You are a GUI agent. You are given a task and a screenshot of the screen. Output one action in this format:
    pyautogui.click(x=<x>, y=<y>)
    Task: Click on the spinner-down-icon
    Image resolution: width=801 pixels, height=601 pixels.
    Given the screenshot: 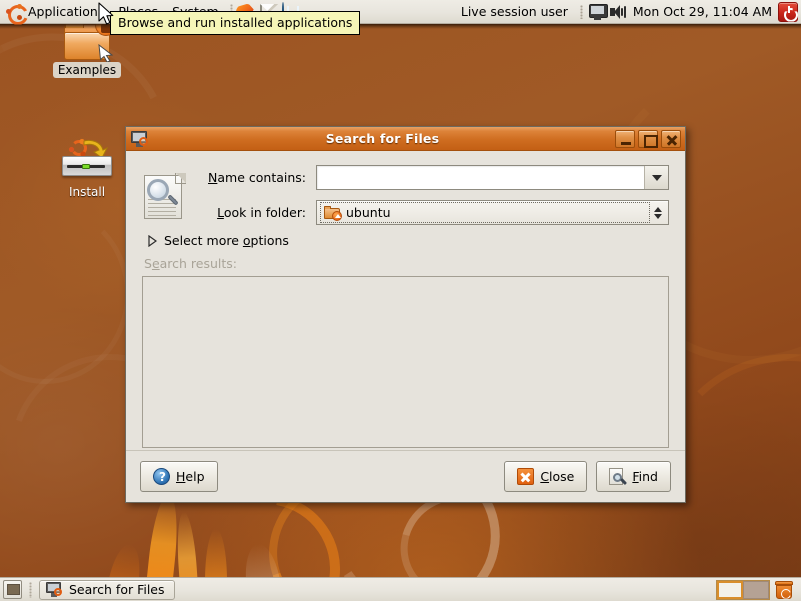 What is the action you would take?
    pyautogui.click(x=658, y=216)
    